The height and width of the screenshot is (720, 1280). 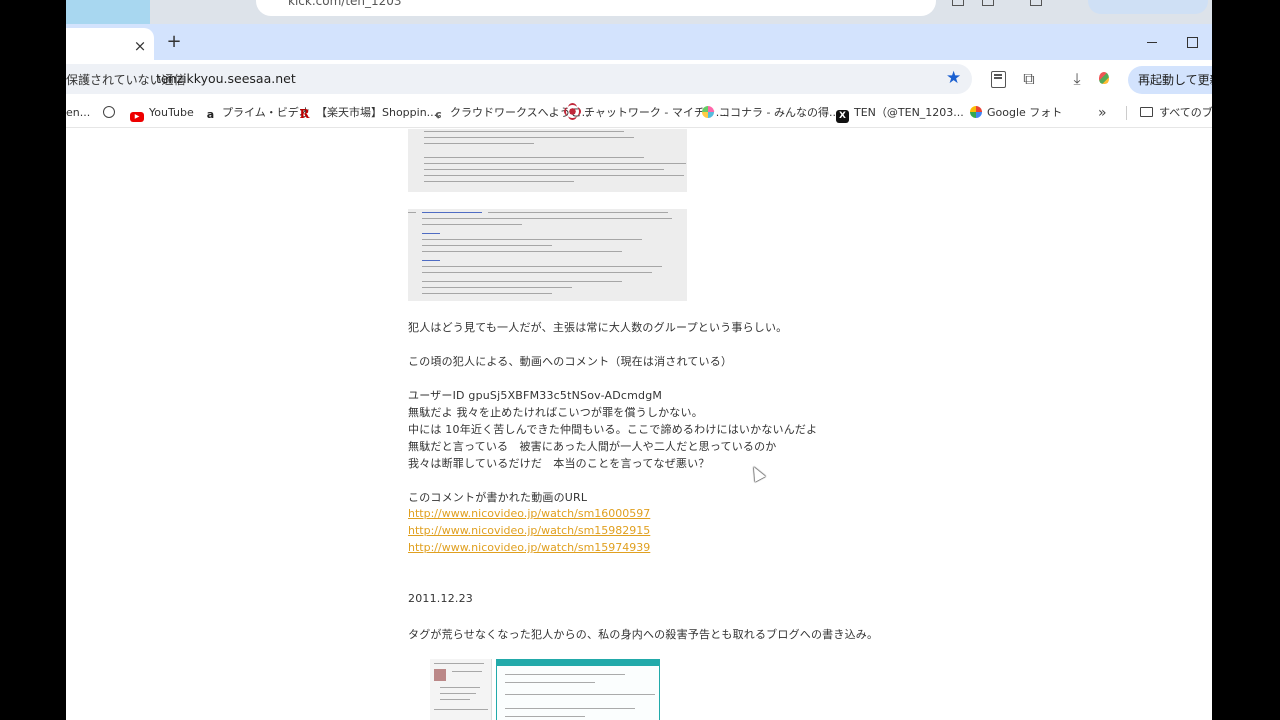 I want to click on extensions-icon: ⧉, so click(x=1029, y=79).